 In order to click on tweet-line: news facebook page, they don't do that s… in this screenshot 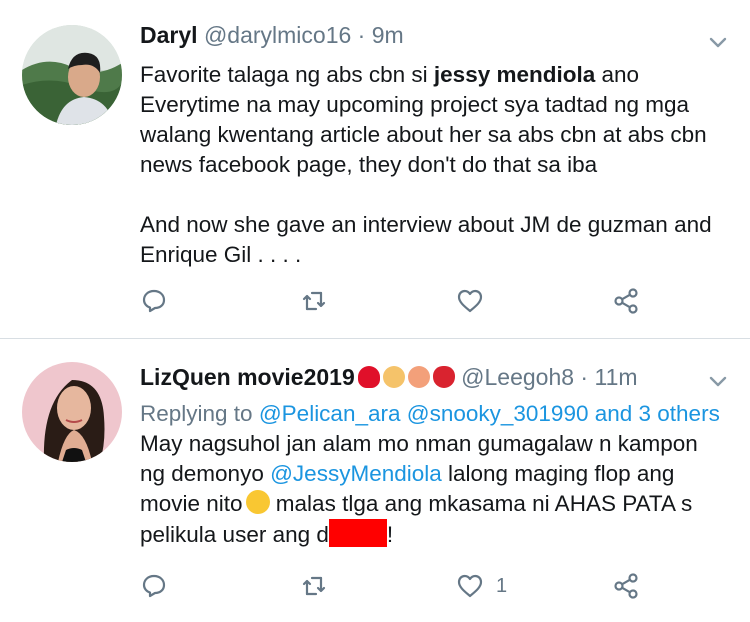, I will do `click(369, 164)`.